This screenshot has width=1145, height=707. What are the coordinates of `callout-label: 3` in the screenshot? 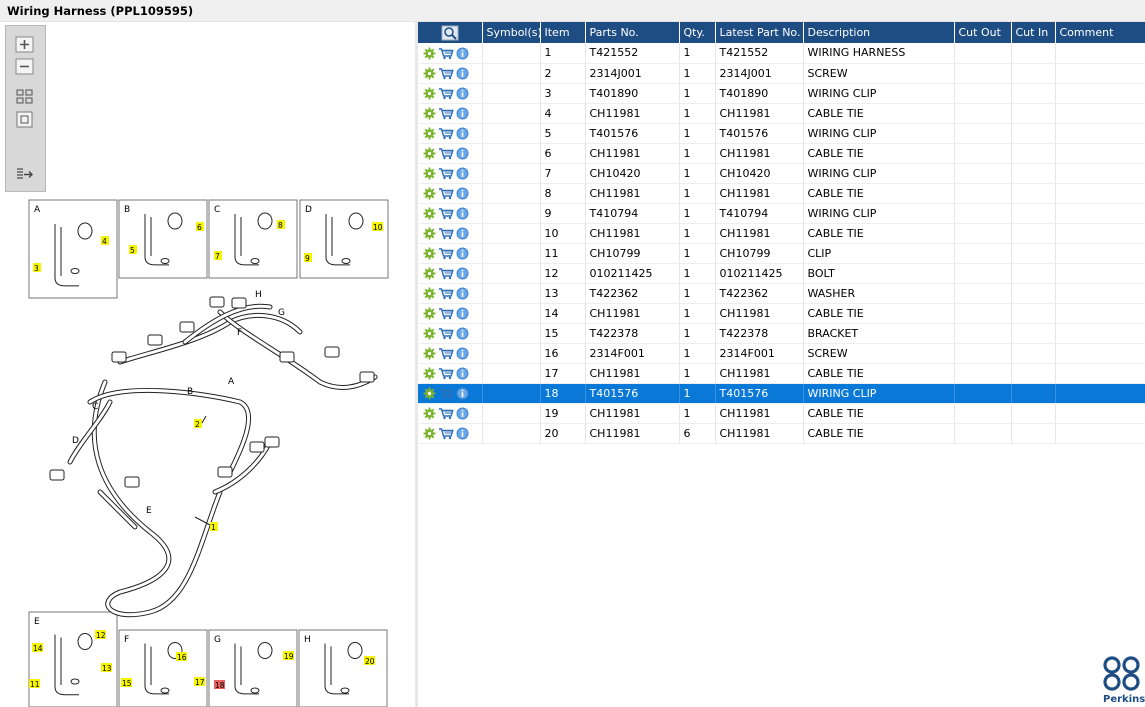 It's located at (36, 268).